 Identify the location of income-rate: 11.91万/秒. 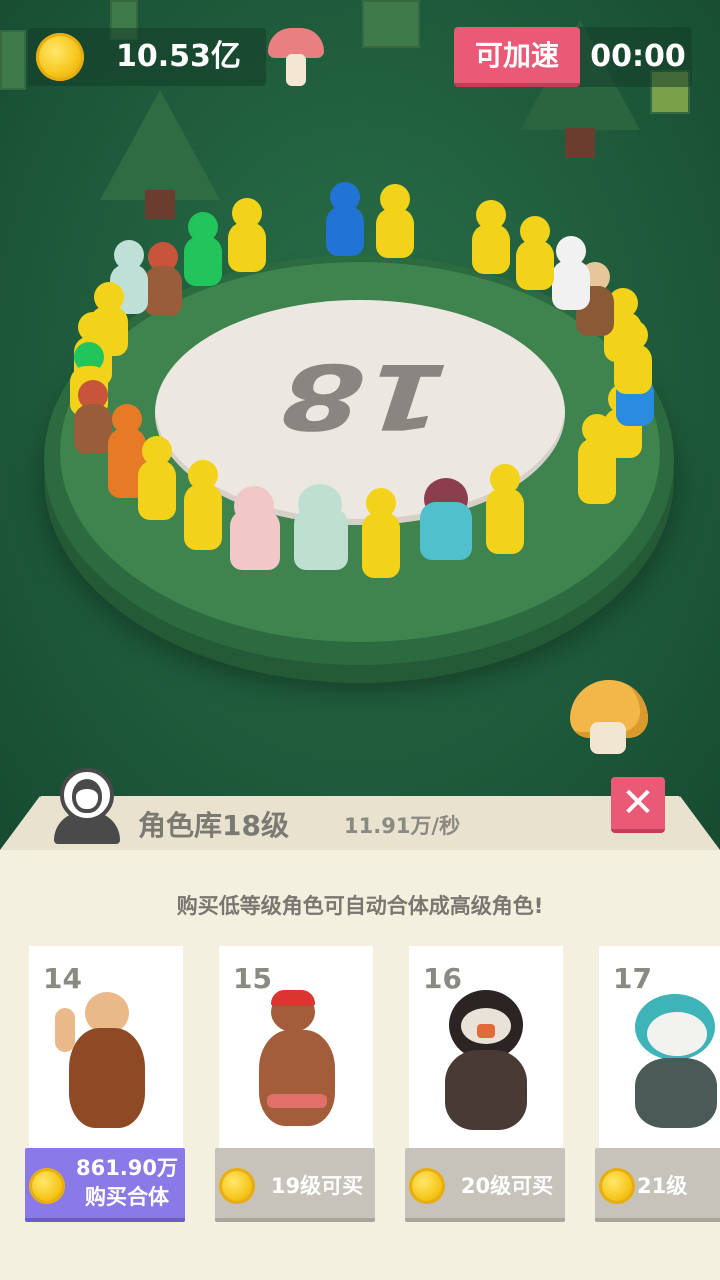
(402, 826).